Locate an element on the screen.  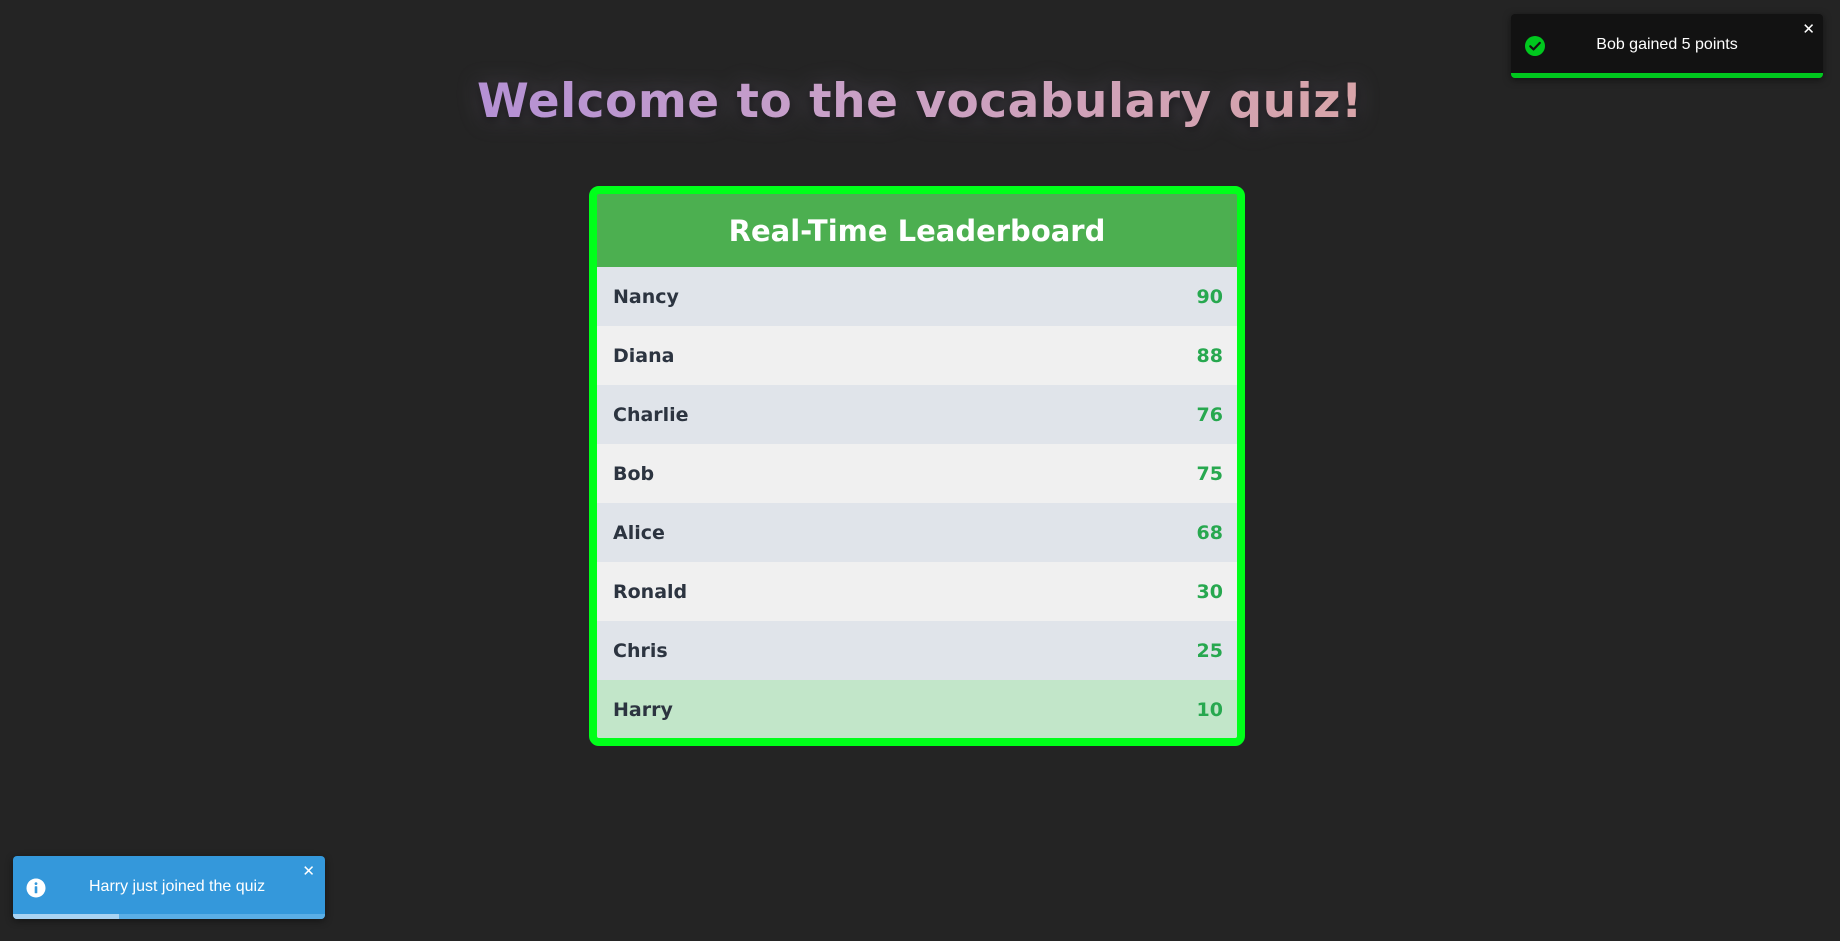
leaderboard-row: Ronald 30 is located at coordinates (917, 591).